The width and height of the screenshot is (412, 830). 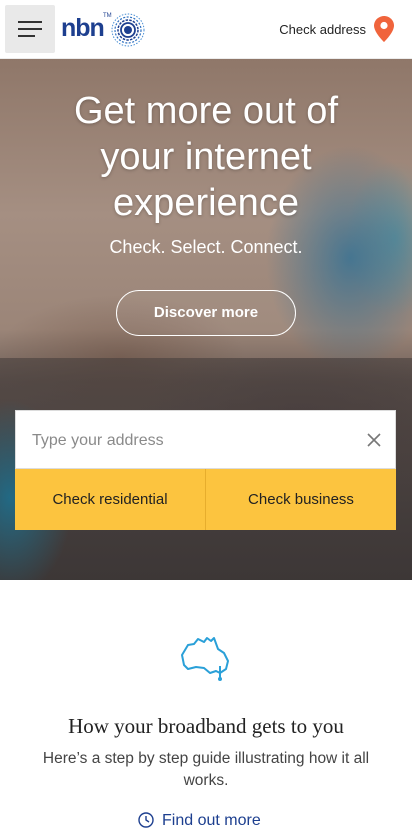 I want to click on check-buttons-row: Check residential Check business, so click(x=205, y=499).